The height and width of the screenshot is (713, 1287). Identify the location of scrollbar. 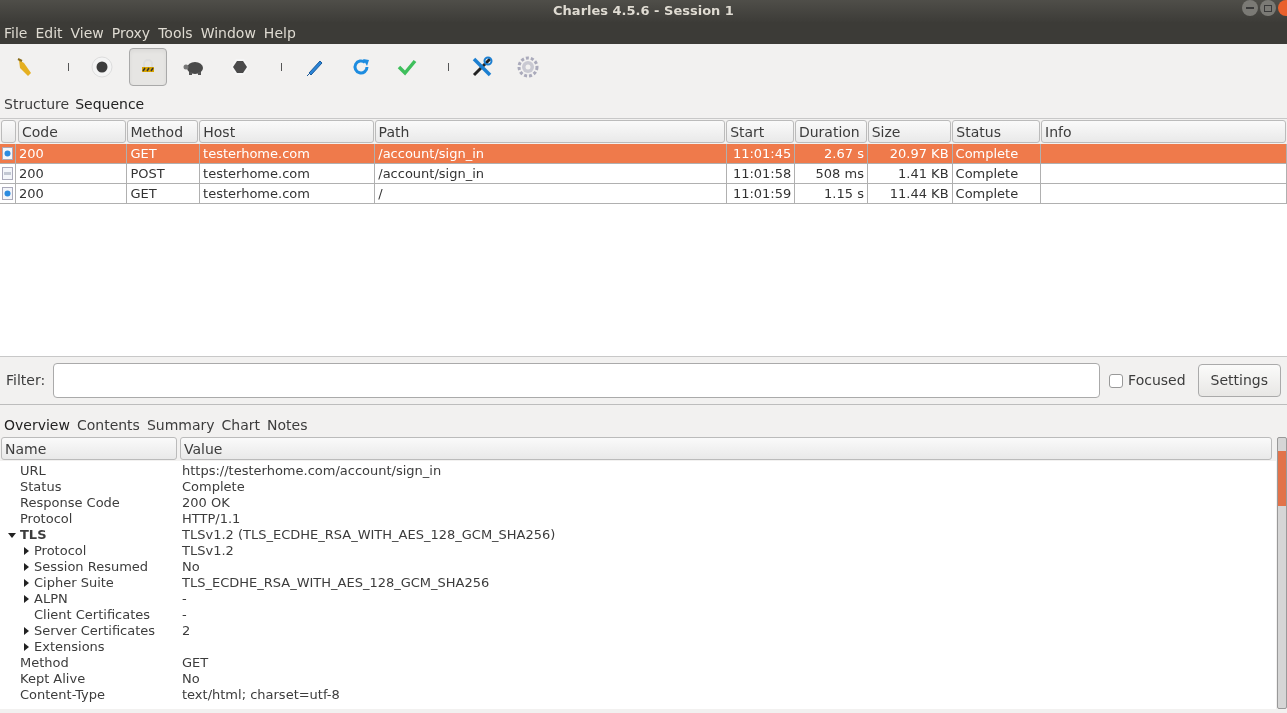
(1282, 573).